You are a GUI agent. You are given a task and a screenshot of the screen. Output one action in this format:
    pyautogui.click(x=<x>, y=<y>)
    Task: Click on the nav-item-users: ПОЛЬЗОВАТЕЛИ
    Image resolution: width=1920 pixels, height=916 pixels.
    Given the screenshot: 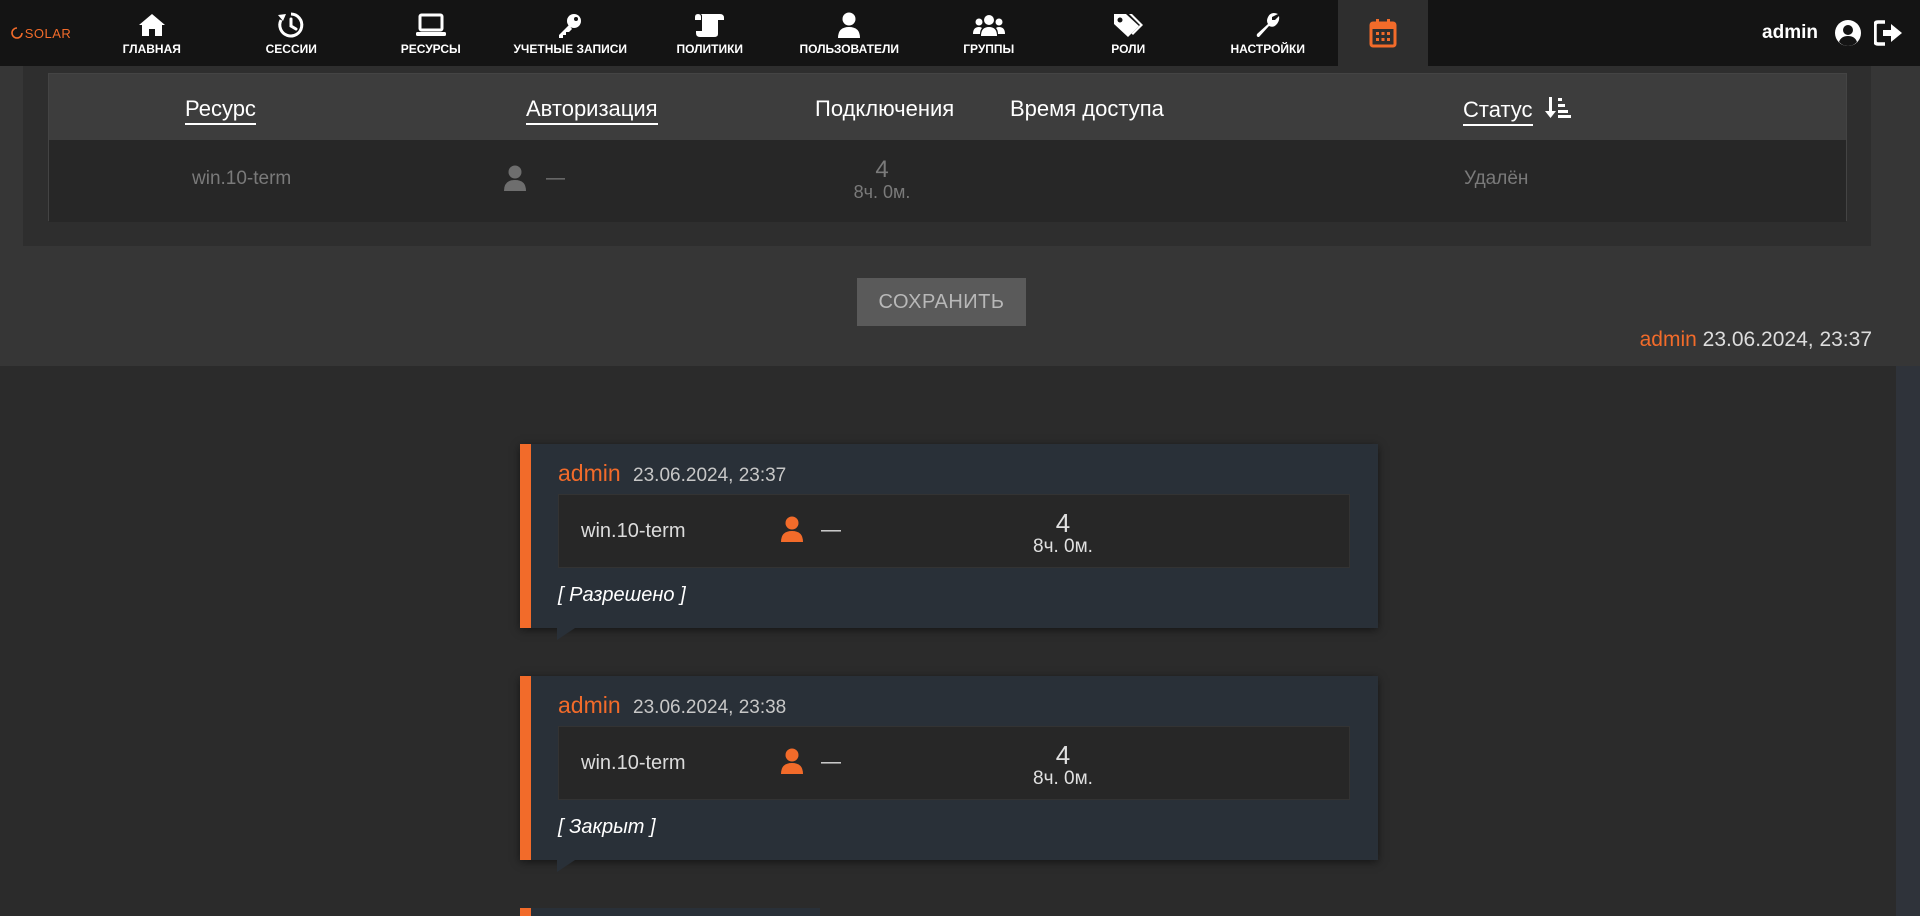 What is the action you would take?
    pyautogui.click(x=850, y=33)
    